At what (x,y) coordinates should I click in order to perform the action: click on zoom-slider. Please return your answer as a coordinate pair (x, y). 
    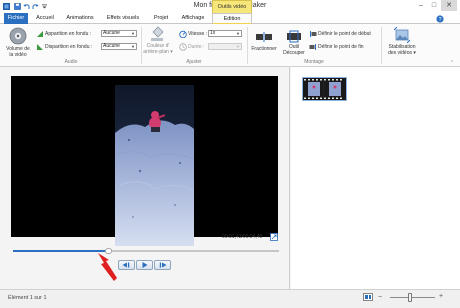
    Looking at the image, I should click on (412, 297).